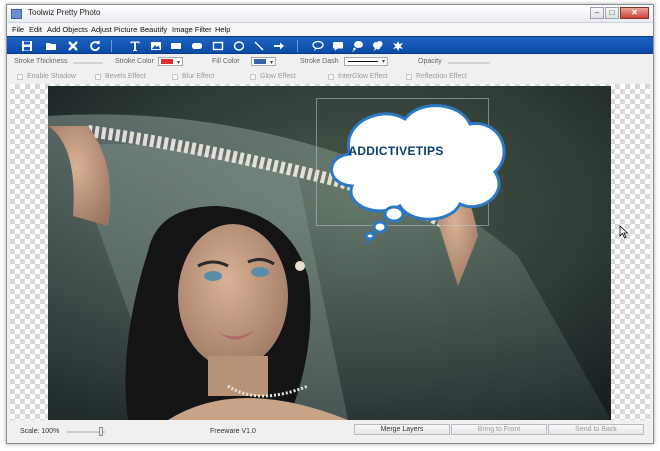 The width and height of the screenshot is (660, 451). What do you see at coordinates (176, 46) in the screenshot?
I see `rectangle-icon` at bounding box center [176, 46].